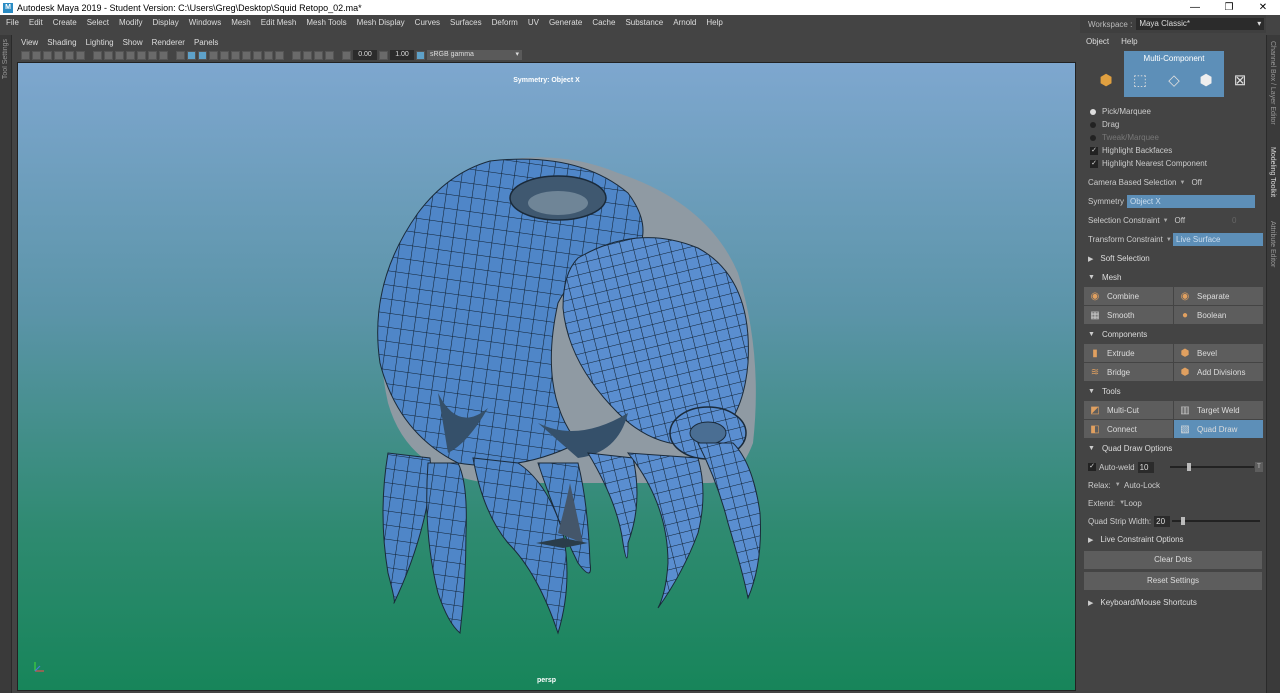 This screenshot has width=1280, height=693. I want to click on wireframe-on-shaded-icon, so click(202, 55).